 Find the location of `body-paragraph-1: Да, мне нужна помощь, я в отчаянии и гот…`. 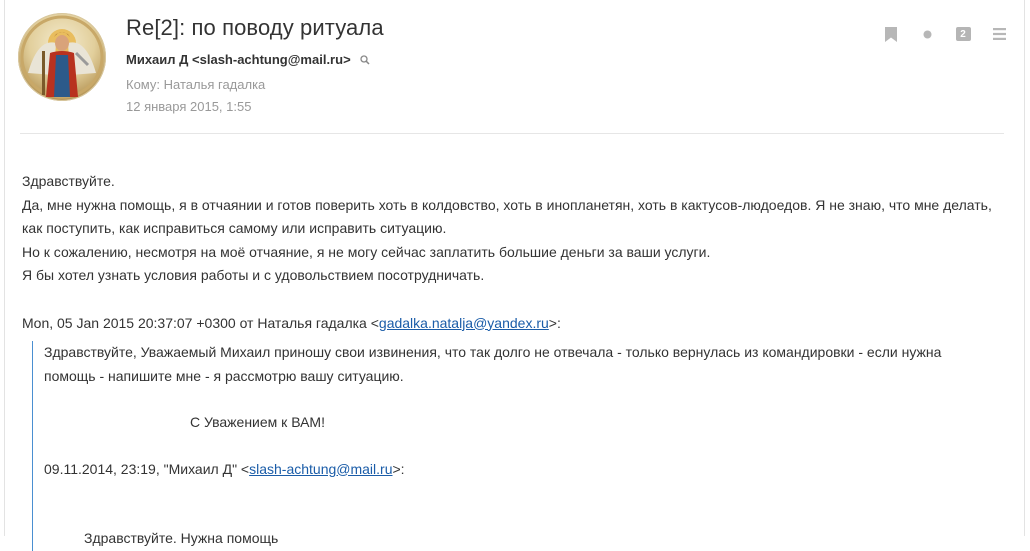

body-paragraph-1: Да, мне нужна помощь, я в отчаянии и гот… is located at coordinates (507, 216).